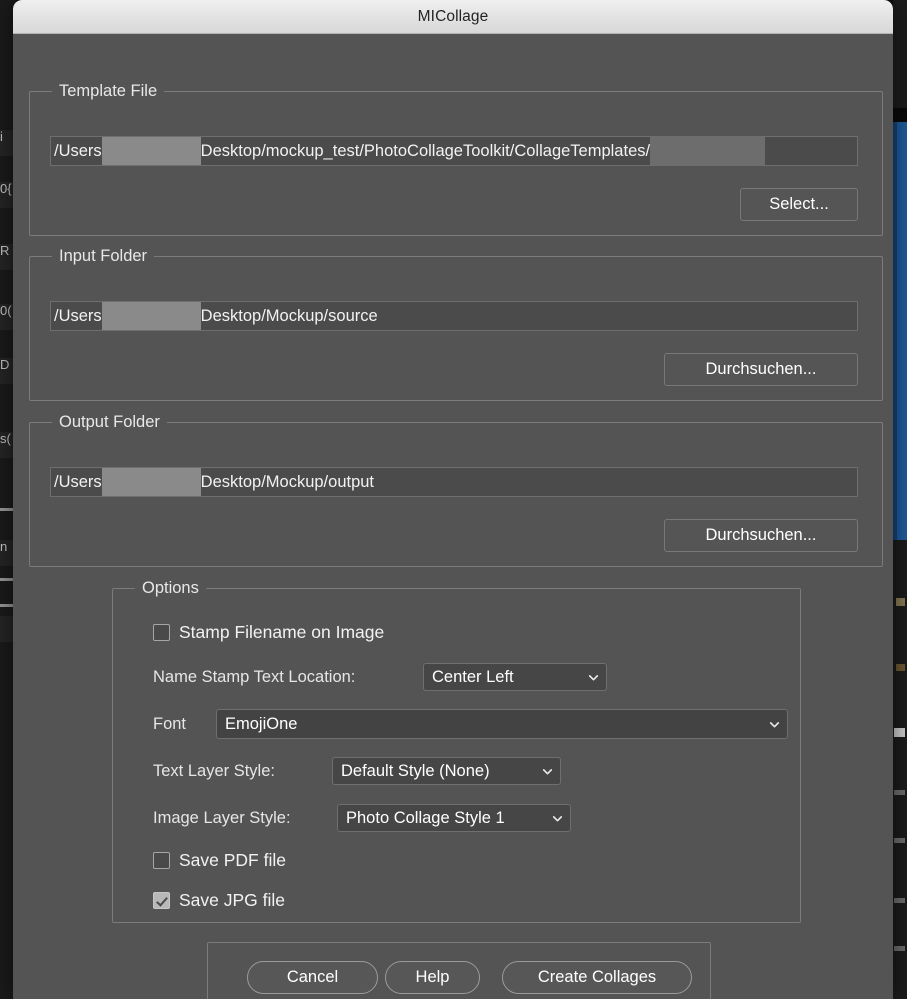 This screenshot has height=999, width=907. I want to click on background-left-text-1: i, so click(6, 143).